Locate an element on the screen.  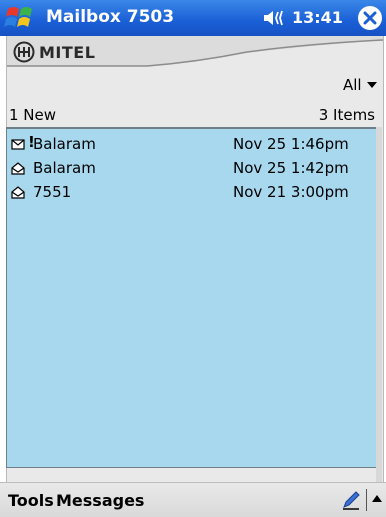
message-row: 7551 Nov 21 3:00pm is located at coordinates (192, 193).